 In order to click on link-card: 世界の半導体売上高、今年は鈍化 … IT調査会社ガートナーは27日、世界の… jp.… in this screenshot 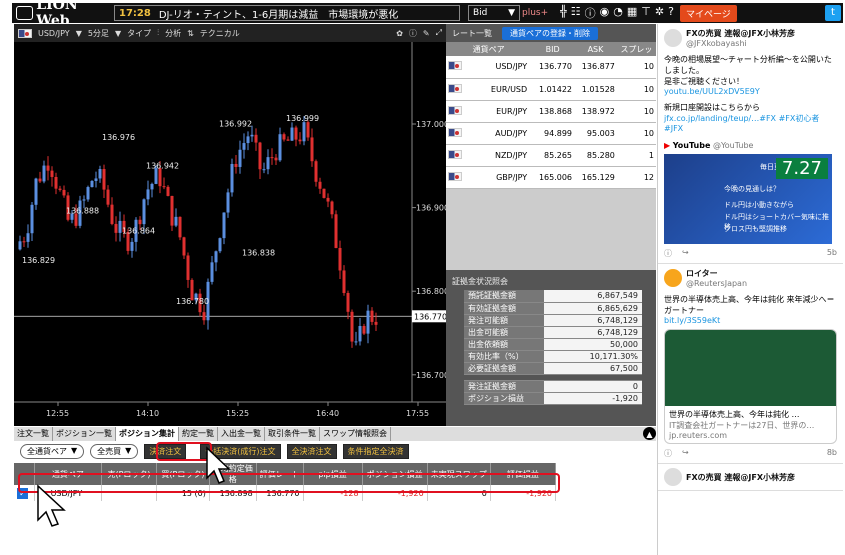, I will do `click(750, 386)`.